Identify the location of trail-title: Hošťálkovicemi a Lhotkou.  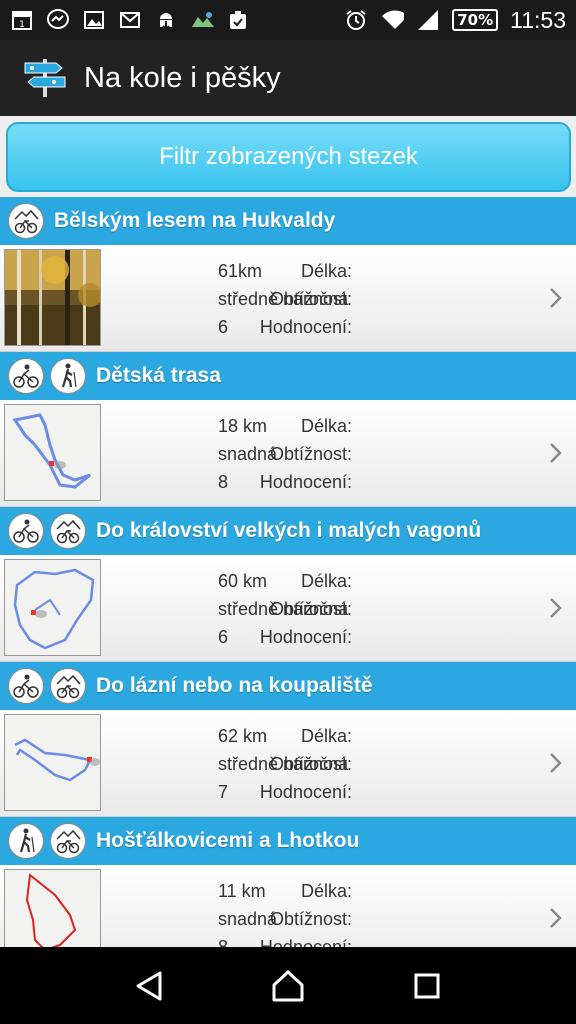
(228, 840).